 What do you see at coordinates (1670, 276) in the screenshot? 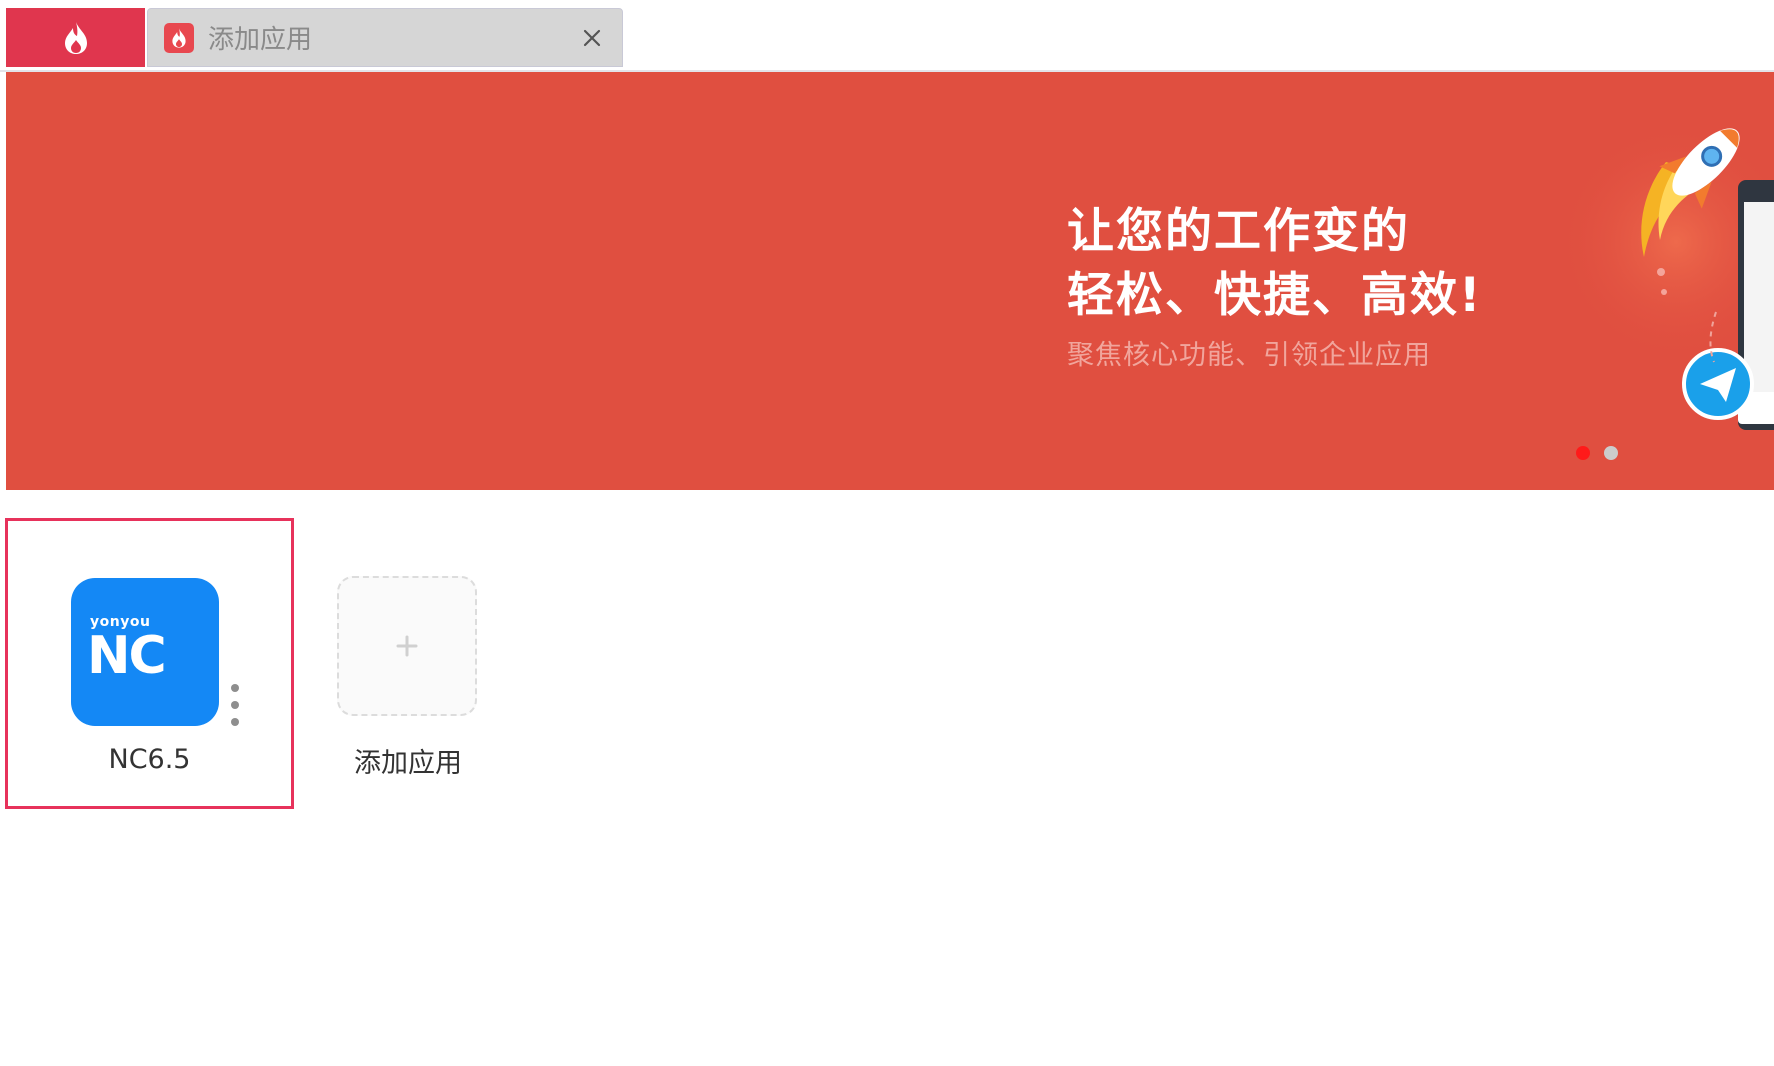
I see `rocket-illustration-icon` at bounding box center [1670, 276].